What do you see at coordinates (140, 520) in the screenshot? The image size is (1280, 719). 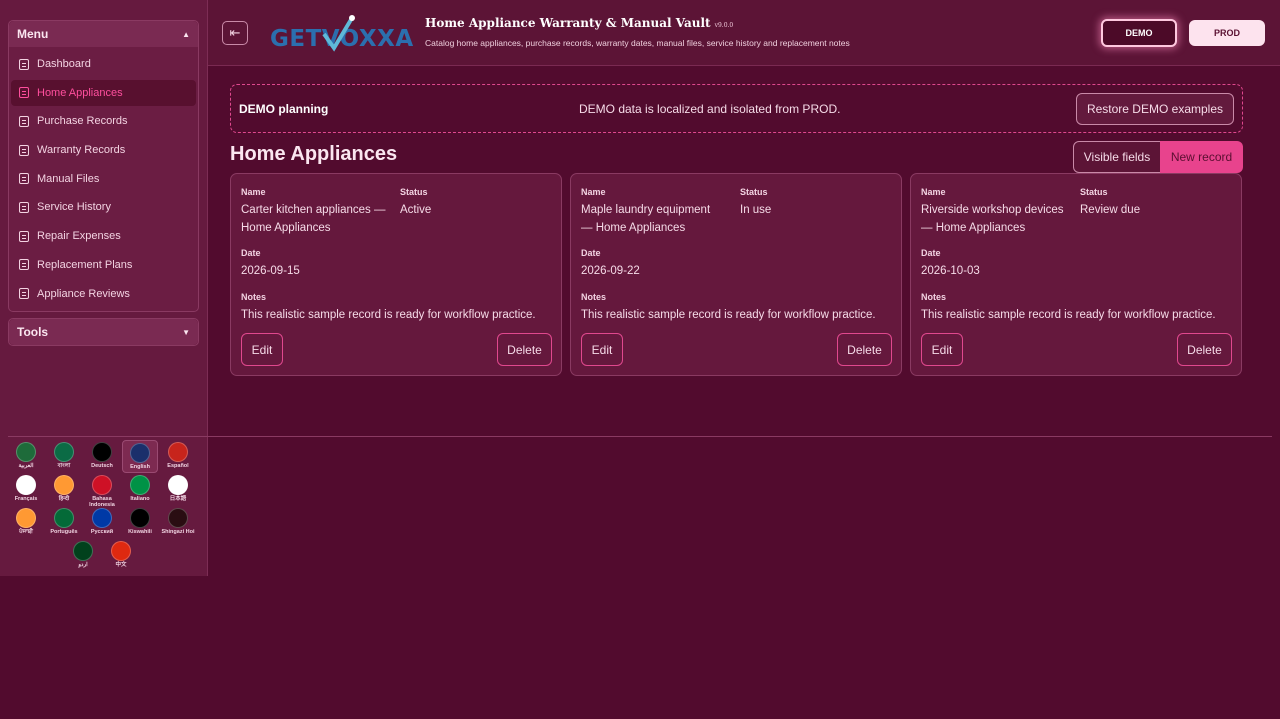 I see `language-option: Kiswahili` at bounding box center [140, 520].